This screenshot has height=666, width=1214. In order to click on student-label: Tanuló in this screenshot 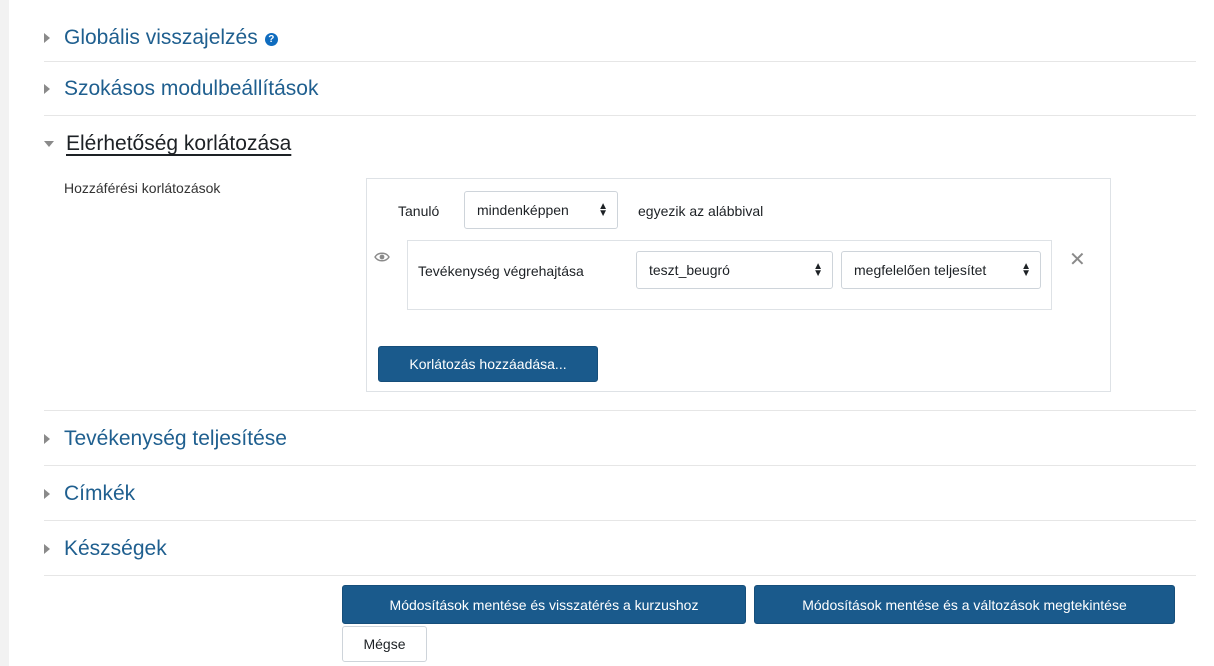, I will do `click(419, 211)`.